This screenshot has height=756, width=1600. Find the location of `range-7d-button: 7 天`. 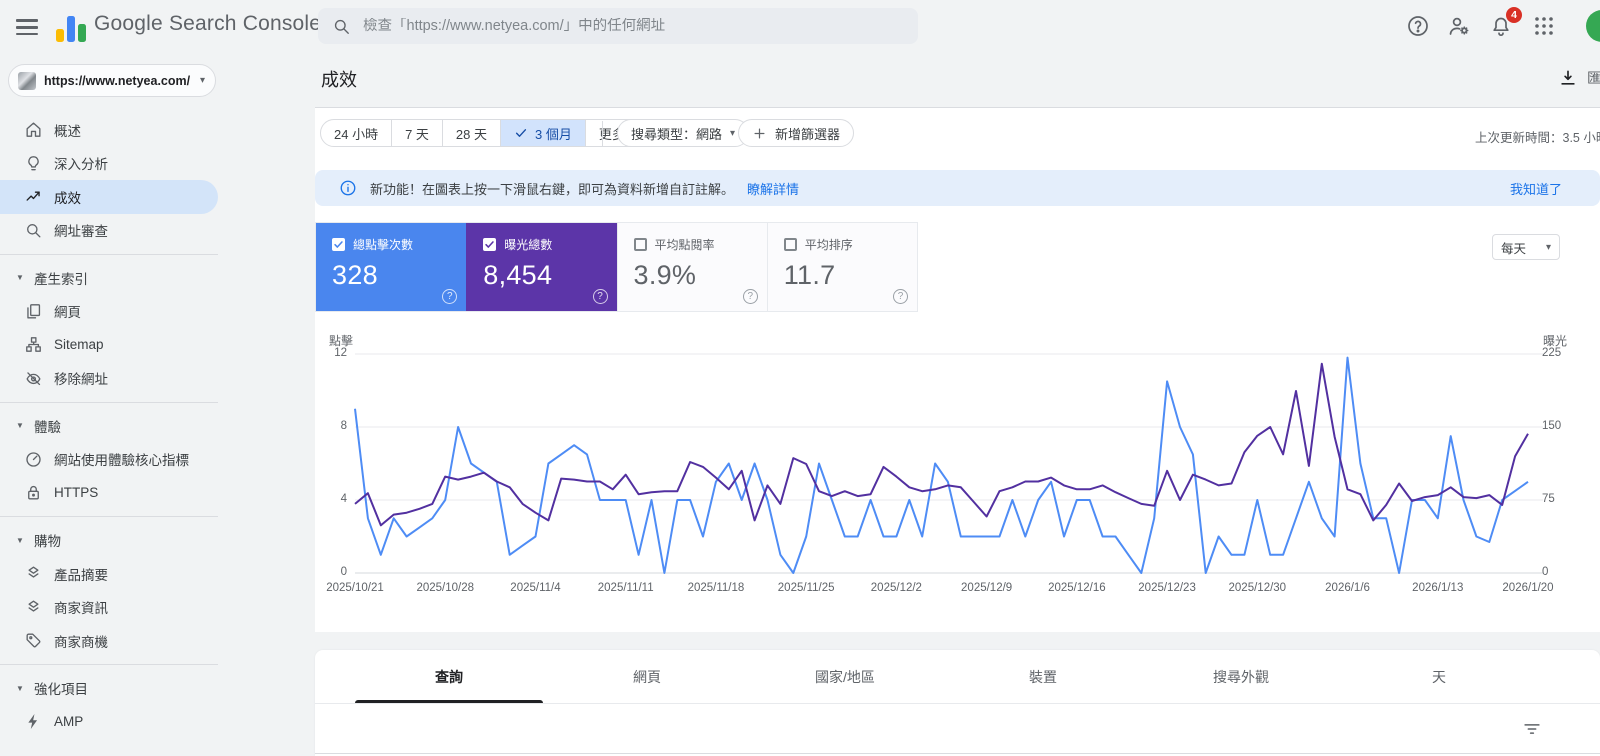

range-7d-button: 7 天 is located at coordinates (417, 133).